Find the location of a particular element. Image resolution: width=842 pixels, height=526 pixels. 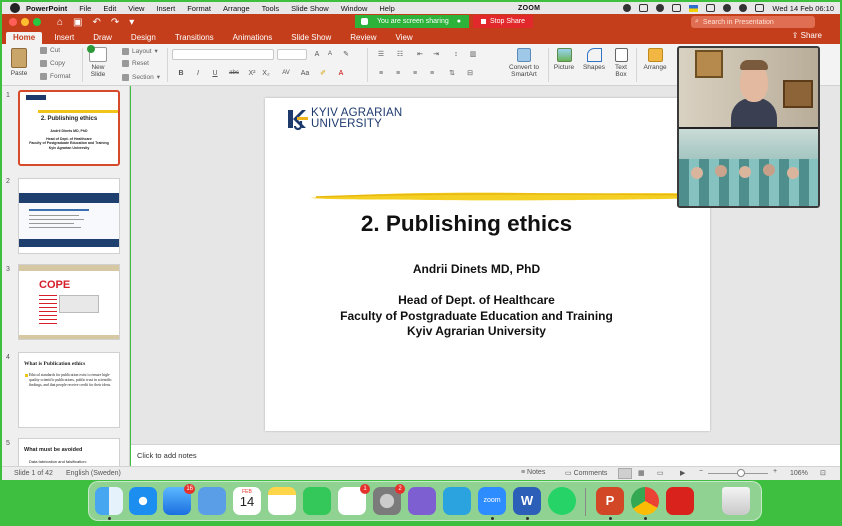

font-family-dropdown is located at coordinates (223, 54).